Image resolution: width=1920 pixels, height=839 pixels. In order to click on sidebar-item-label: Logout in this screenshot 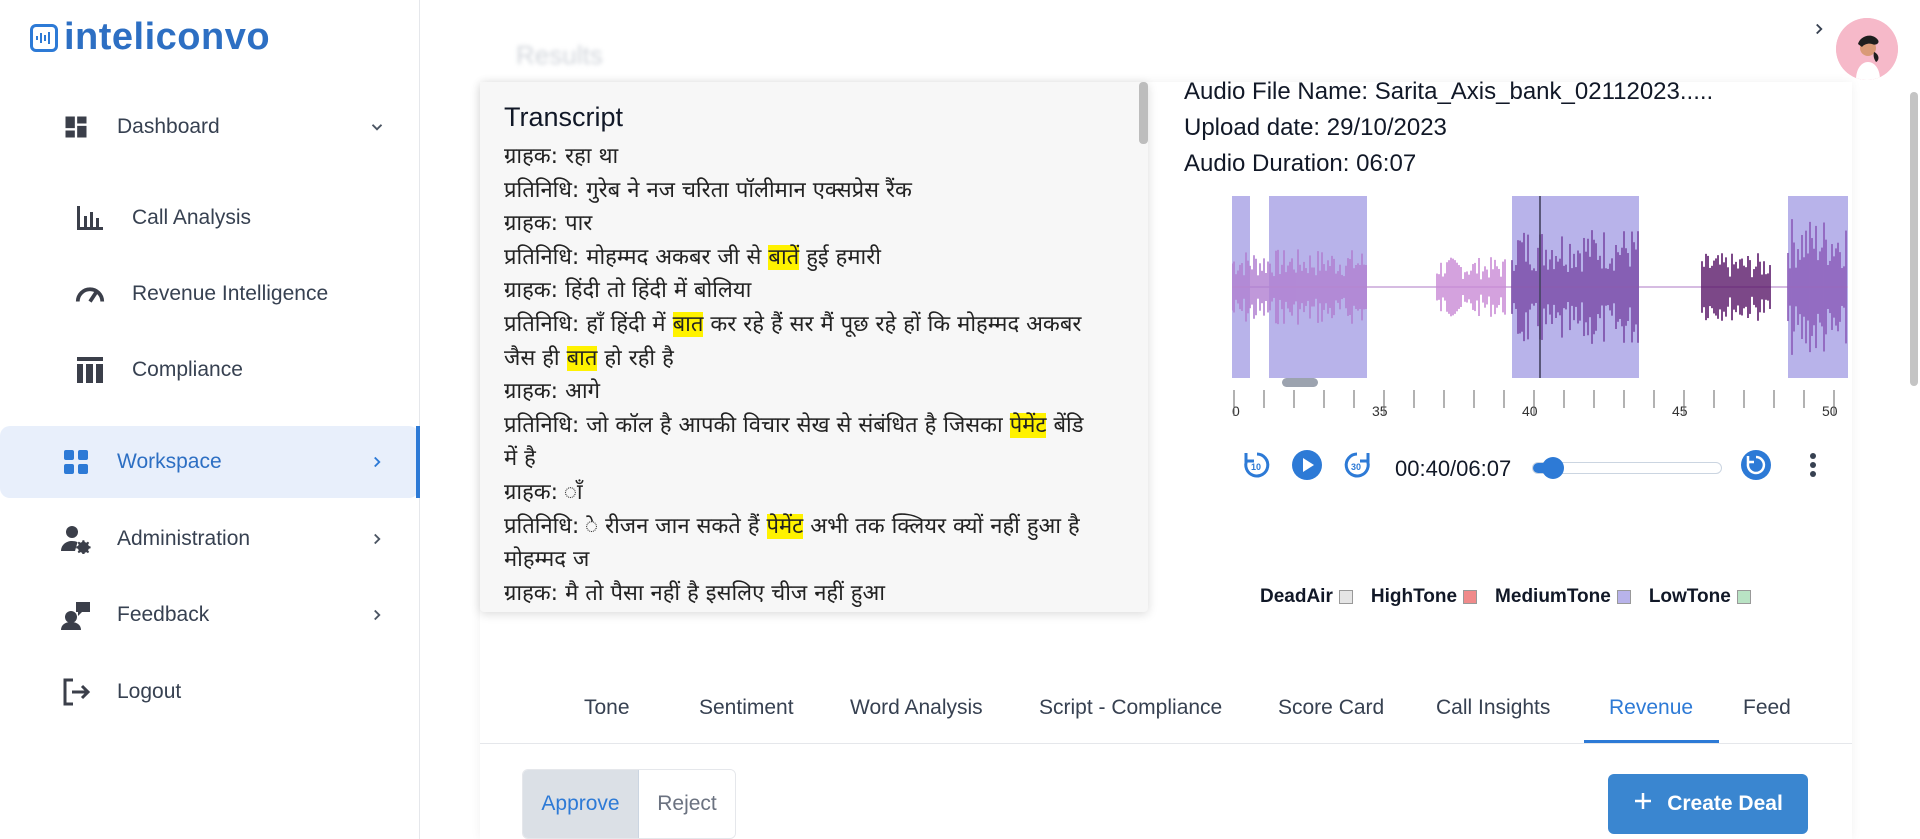, I will do `click(149, 691)`.